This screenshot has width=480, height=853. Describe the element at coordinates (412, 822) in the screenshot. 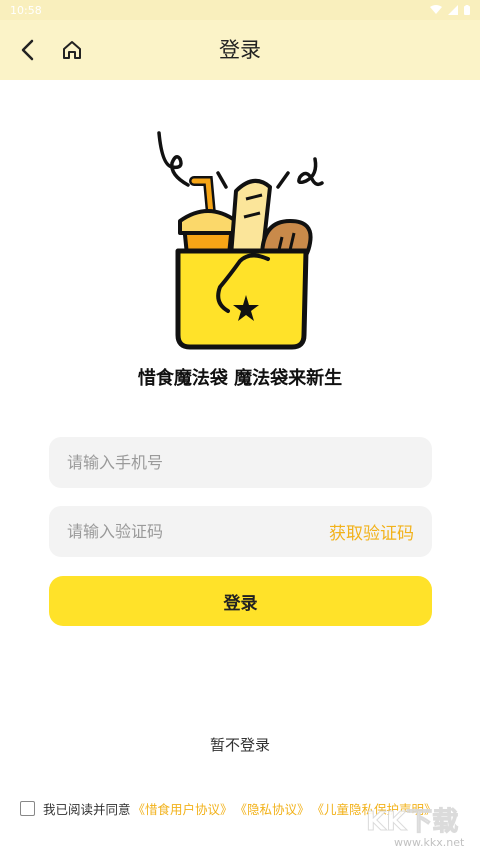

I see `watermark-big-text: KK下载` at that location.